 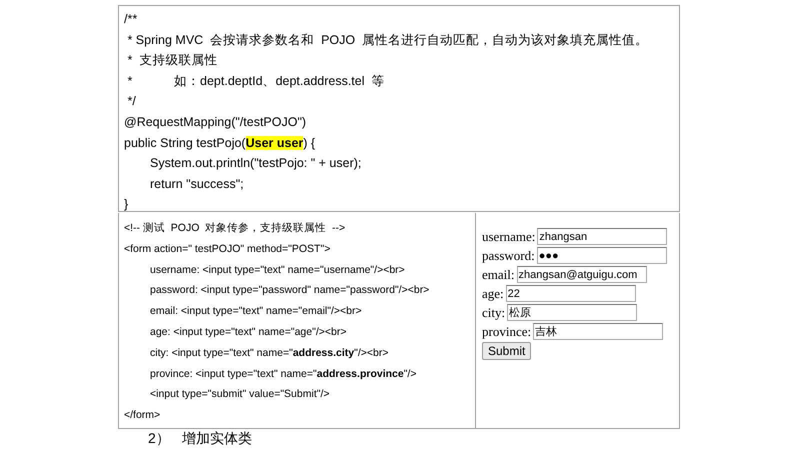 I want to click on code-line: <form action=" testPOJO" method="POST">, so click(x=228, y=249).